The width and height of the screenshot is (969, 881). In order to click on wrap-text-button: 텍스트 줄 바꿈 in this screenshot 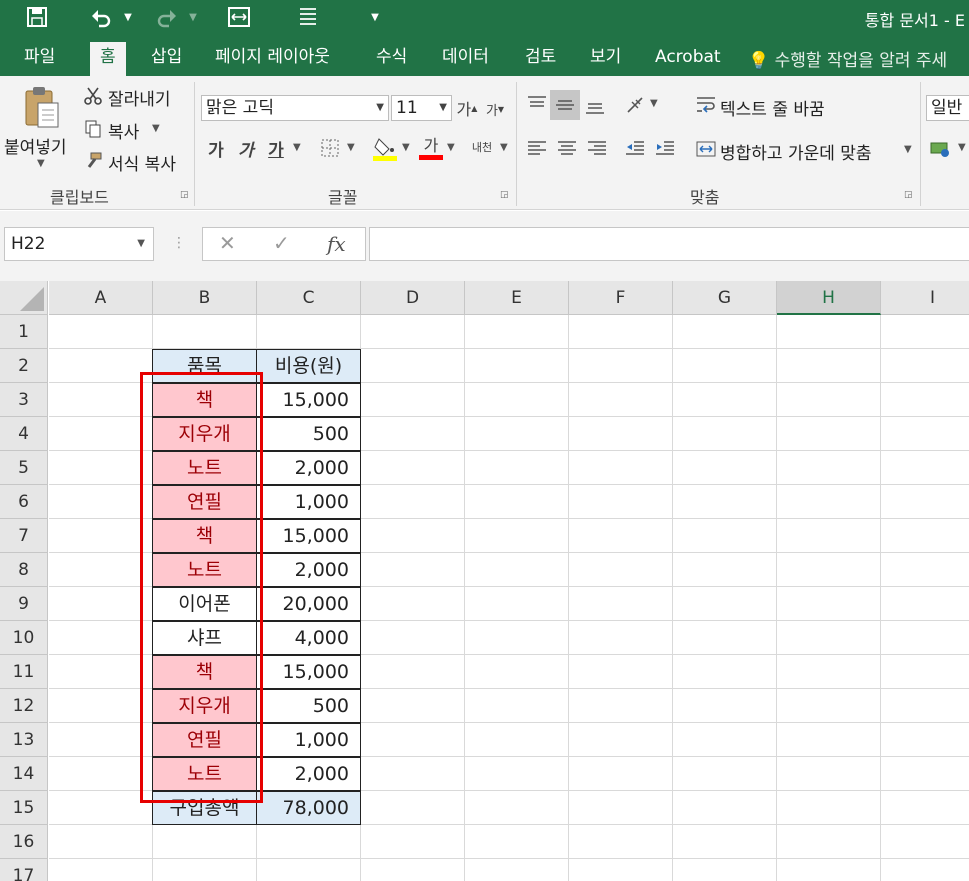, I will do `click(772, 107)`.